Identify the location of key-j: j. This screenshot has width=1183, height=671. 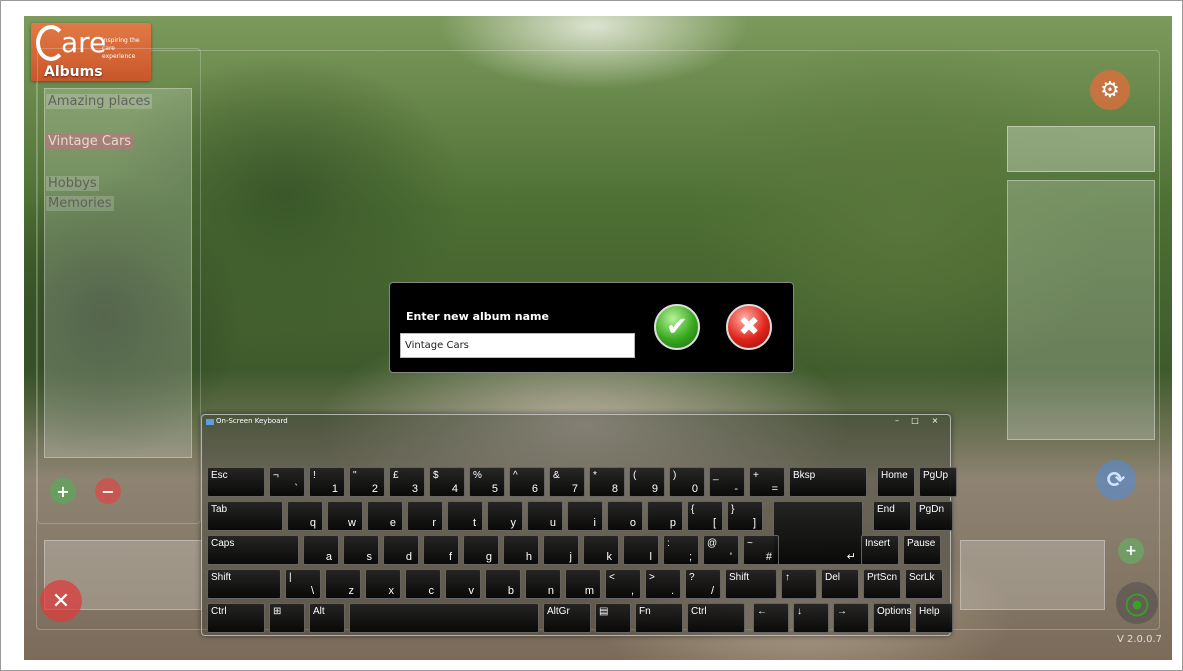
(561, 550).